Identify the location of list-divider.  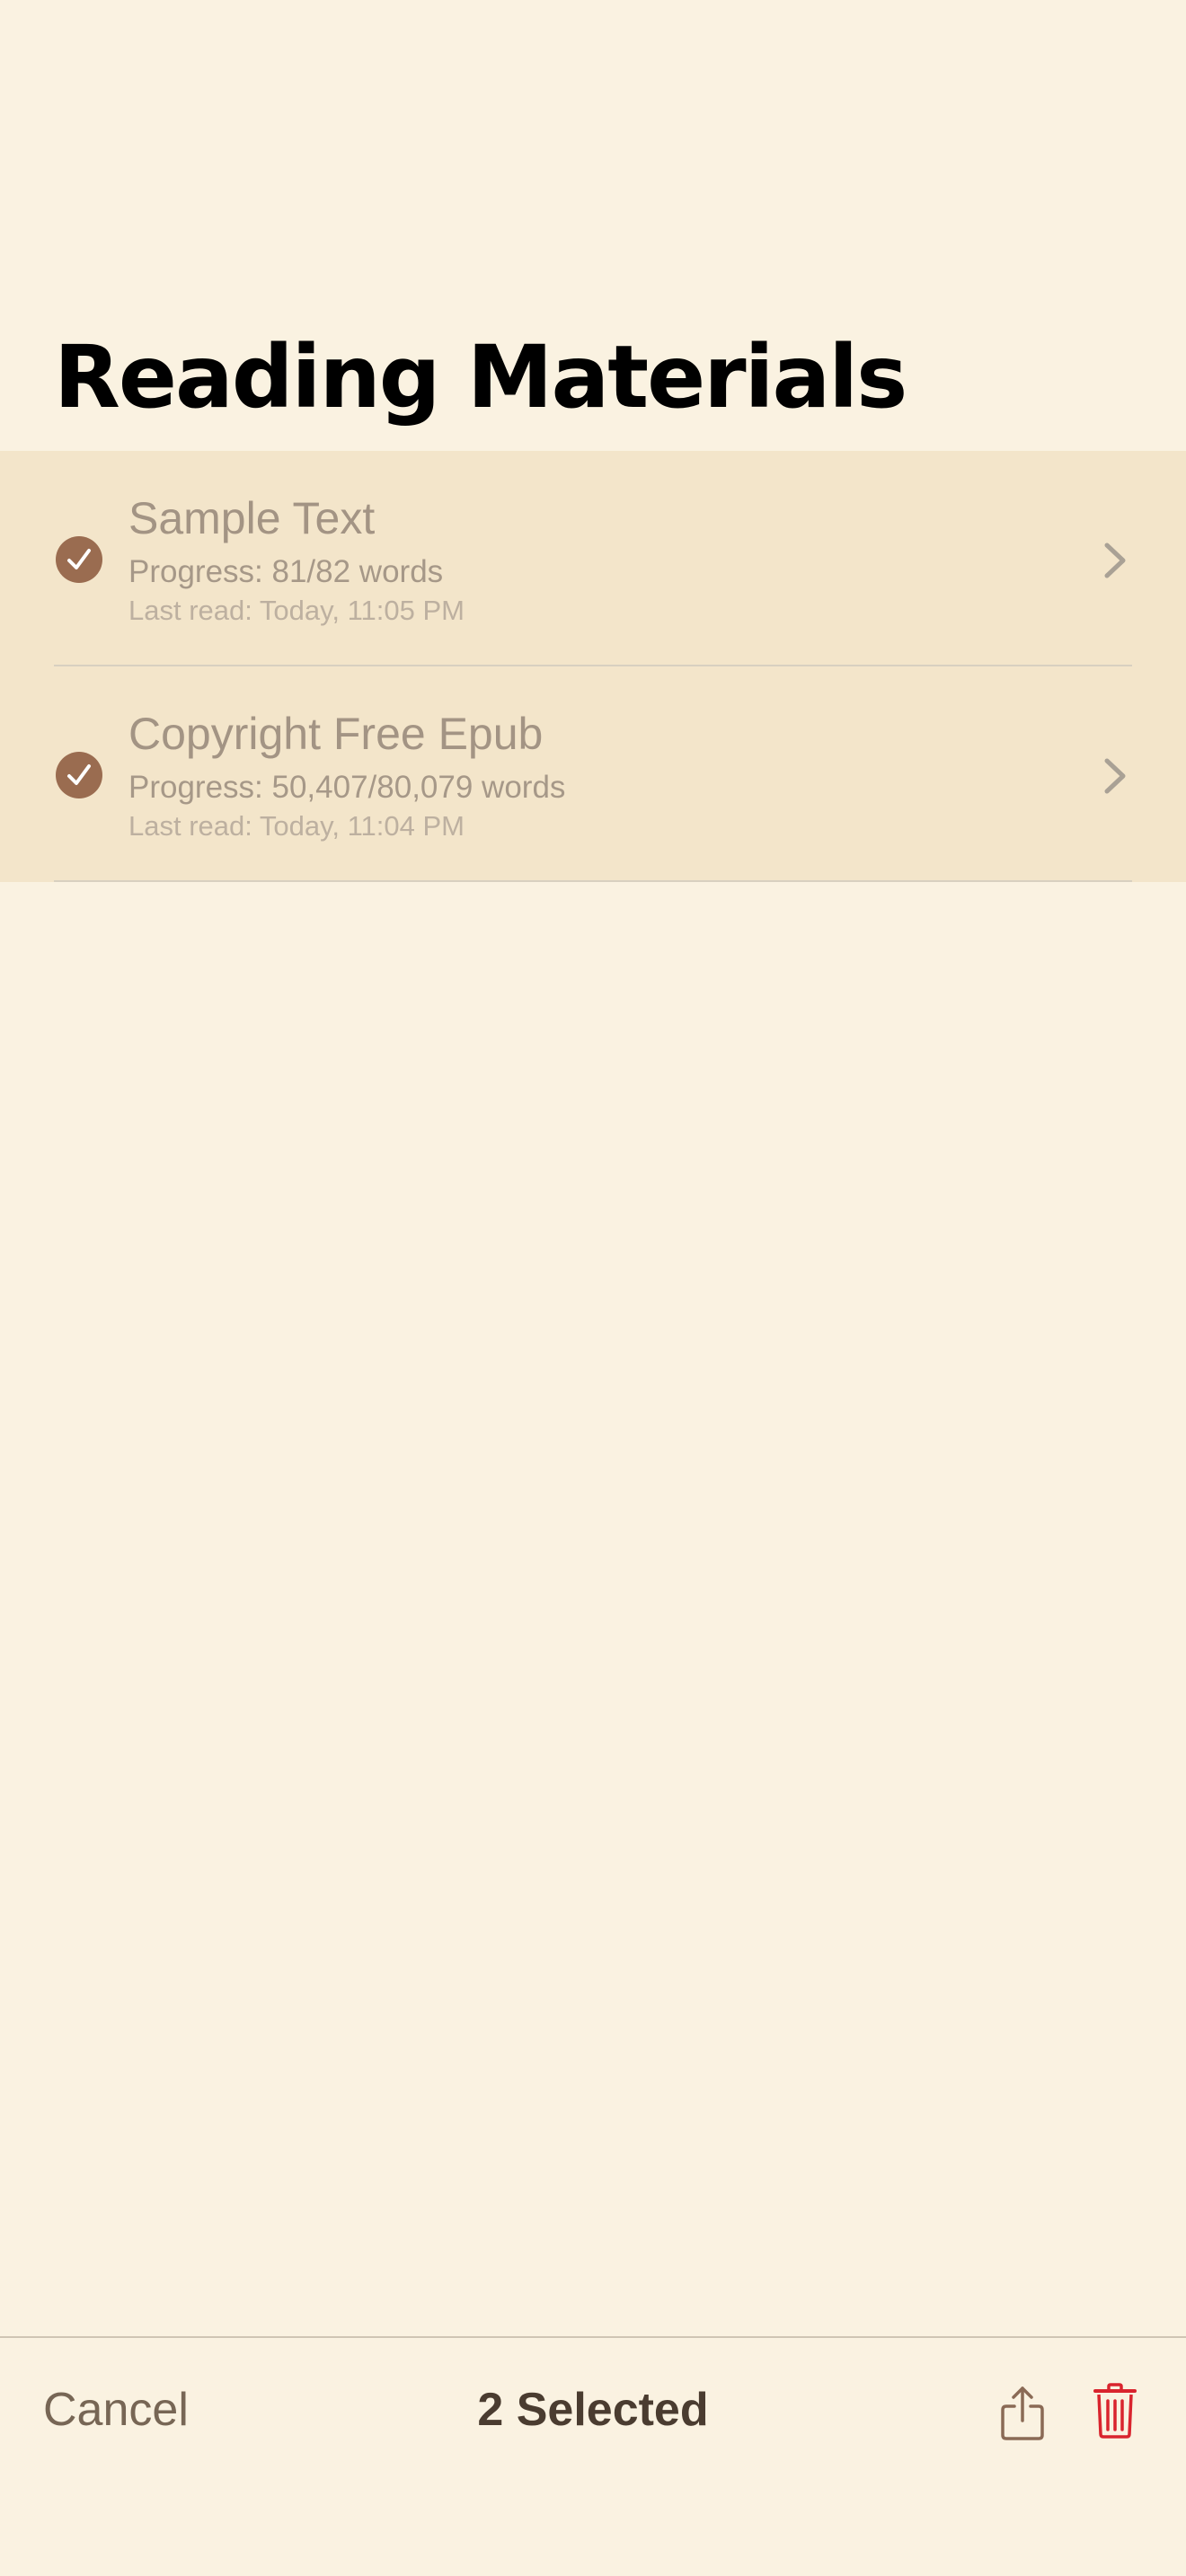
(593, 881).